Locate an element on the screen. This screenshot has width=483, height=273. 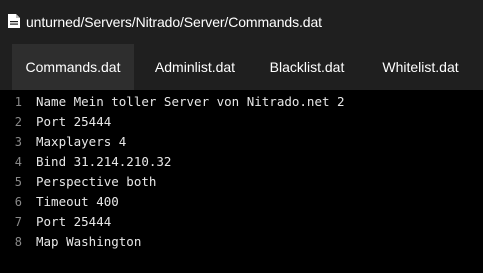
code-line: 7 Port 25444 is located at coordinates (241, 222).